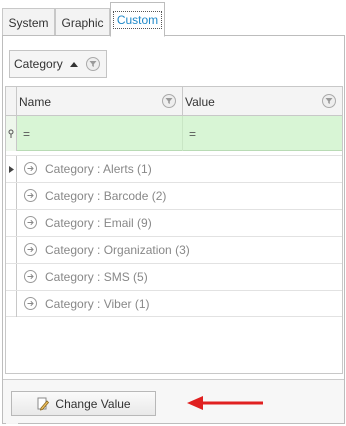  What do you see at coordinates (117, 250) in the screenshot?
I see `group-row-label: Category : Organization (3)` at bounding box center [117, 250].